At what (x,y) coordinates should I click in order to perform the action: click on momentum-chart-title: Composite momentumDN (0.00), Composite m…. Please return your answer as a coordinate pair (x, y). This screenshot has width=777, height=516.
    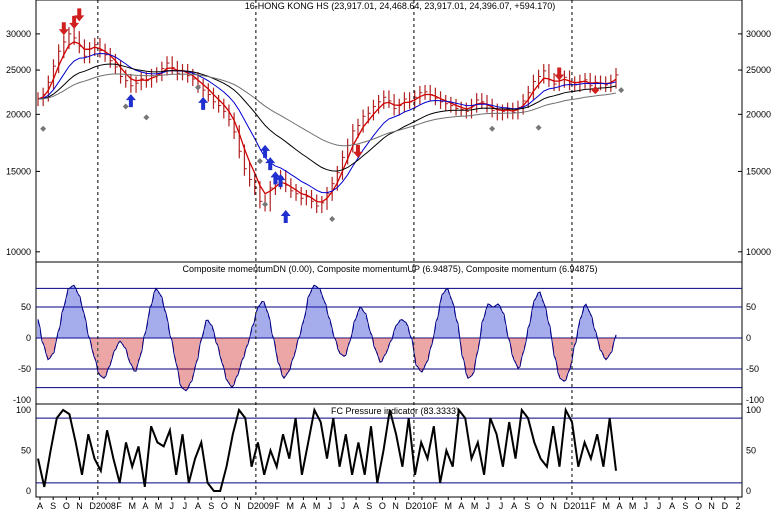
    Looking at the image, I should click on (389, 269).